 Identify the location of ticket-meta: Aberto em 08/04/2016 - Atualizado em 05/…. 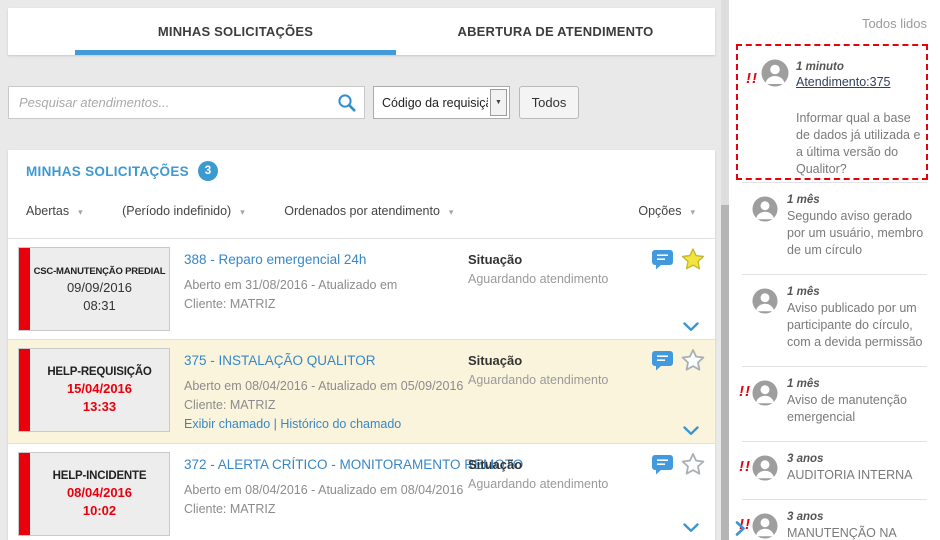
(323, 396).